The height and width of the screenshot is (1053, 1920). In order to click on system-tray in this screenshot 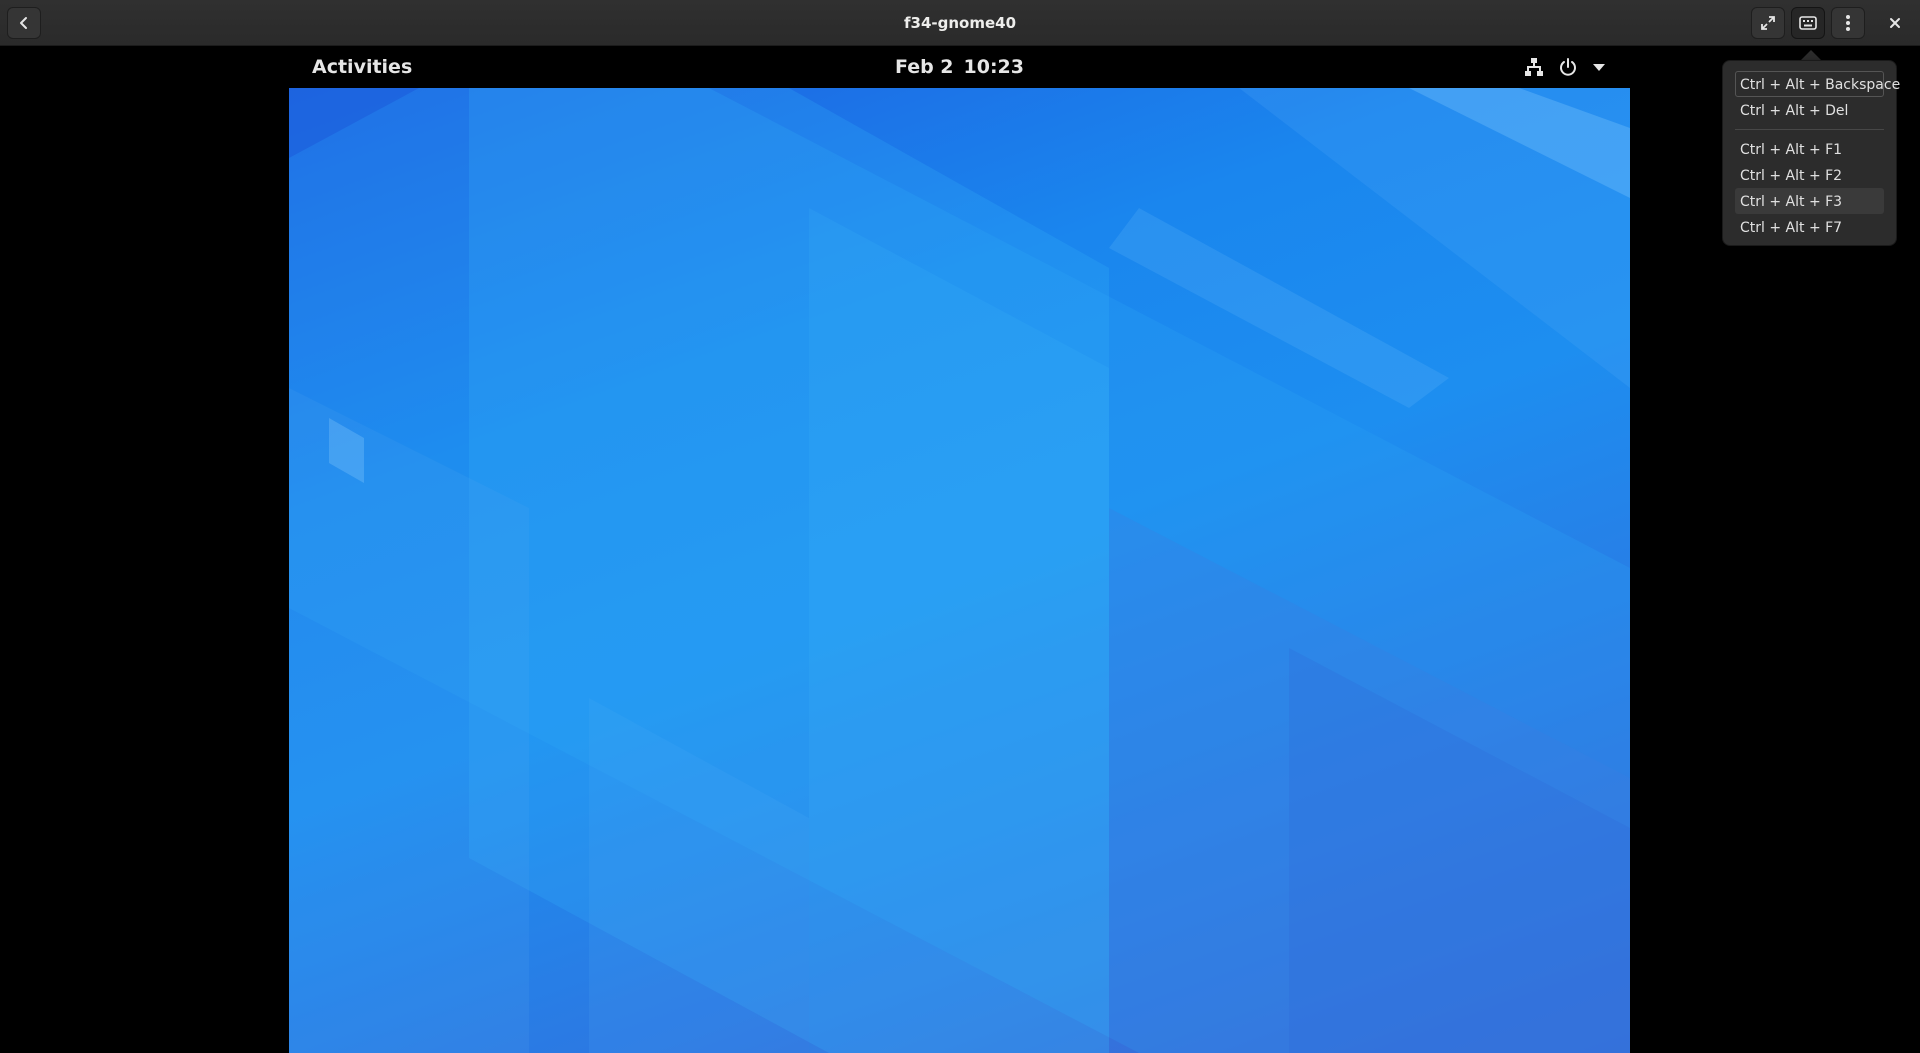, I will do `click(1565, 67)`.